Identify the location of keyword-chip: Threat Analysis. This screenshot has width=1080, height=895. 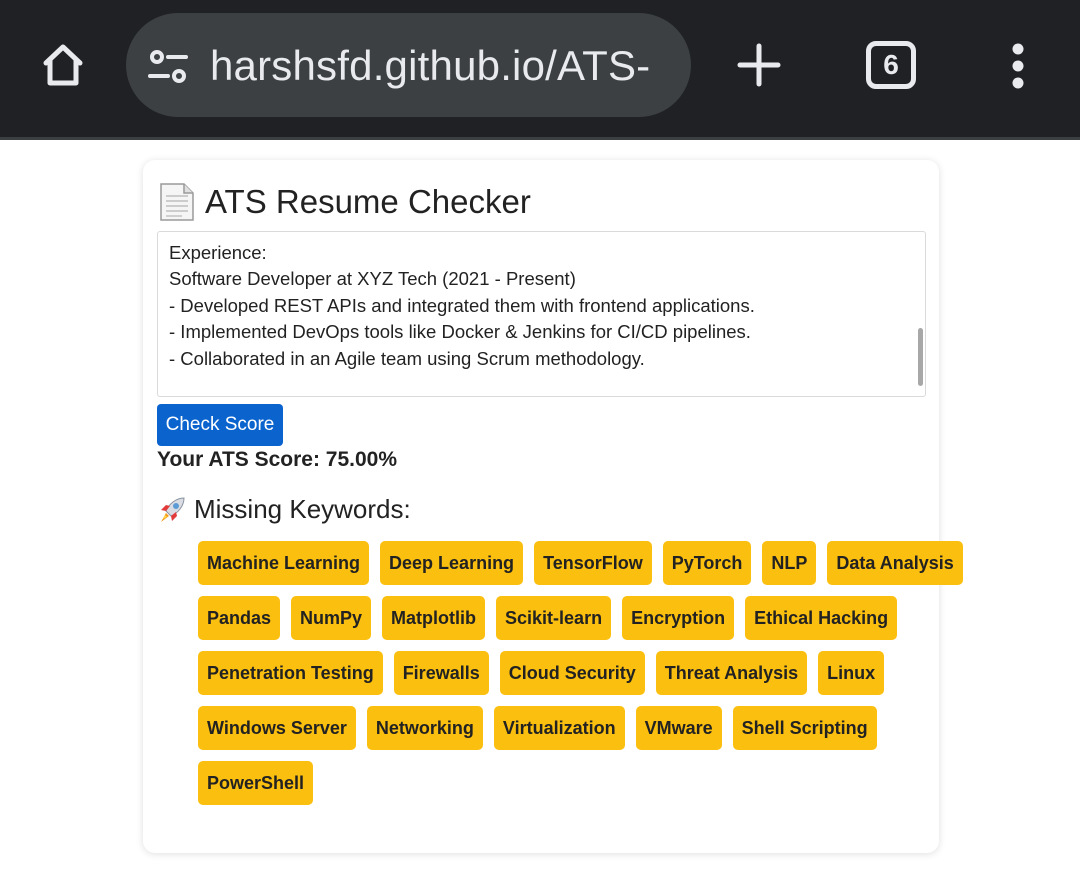
(731, 673).